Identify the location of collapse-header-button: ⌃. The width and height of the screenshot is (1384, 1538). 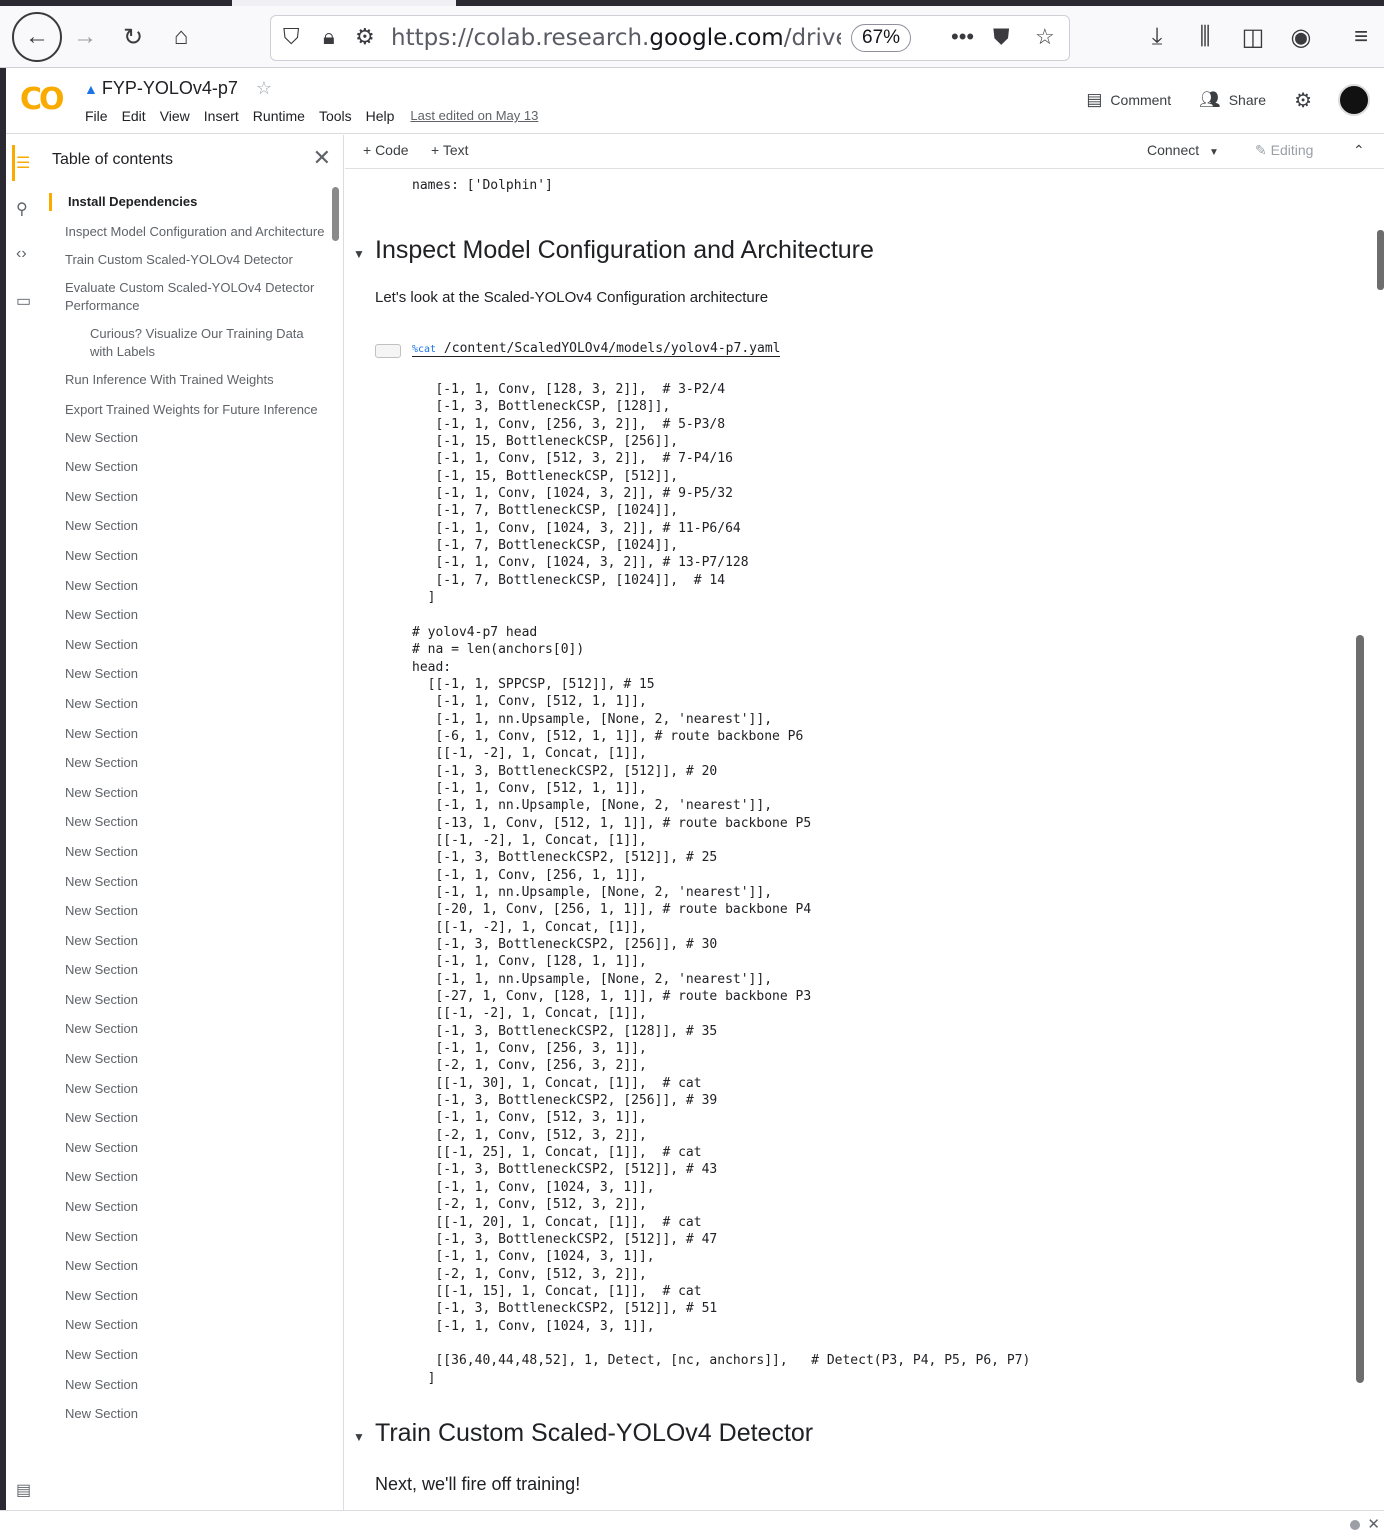
(1359, 150).